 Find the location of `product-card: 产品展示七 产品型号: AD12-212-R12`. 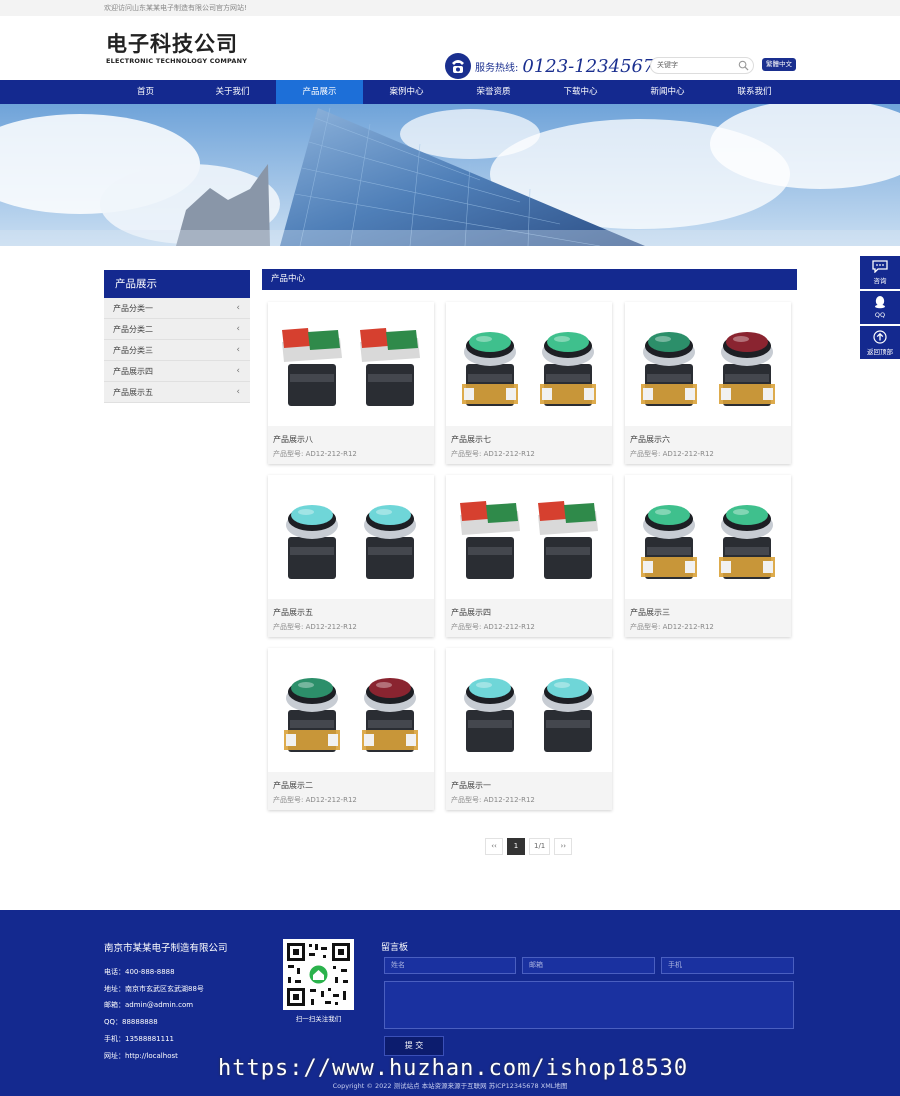

product-card: 产品展示七 产品型号: AD12-212-R12 is located at coordinates (529, 383).